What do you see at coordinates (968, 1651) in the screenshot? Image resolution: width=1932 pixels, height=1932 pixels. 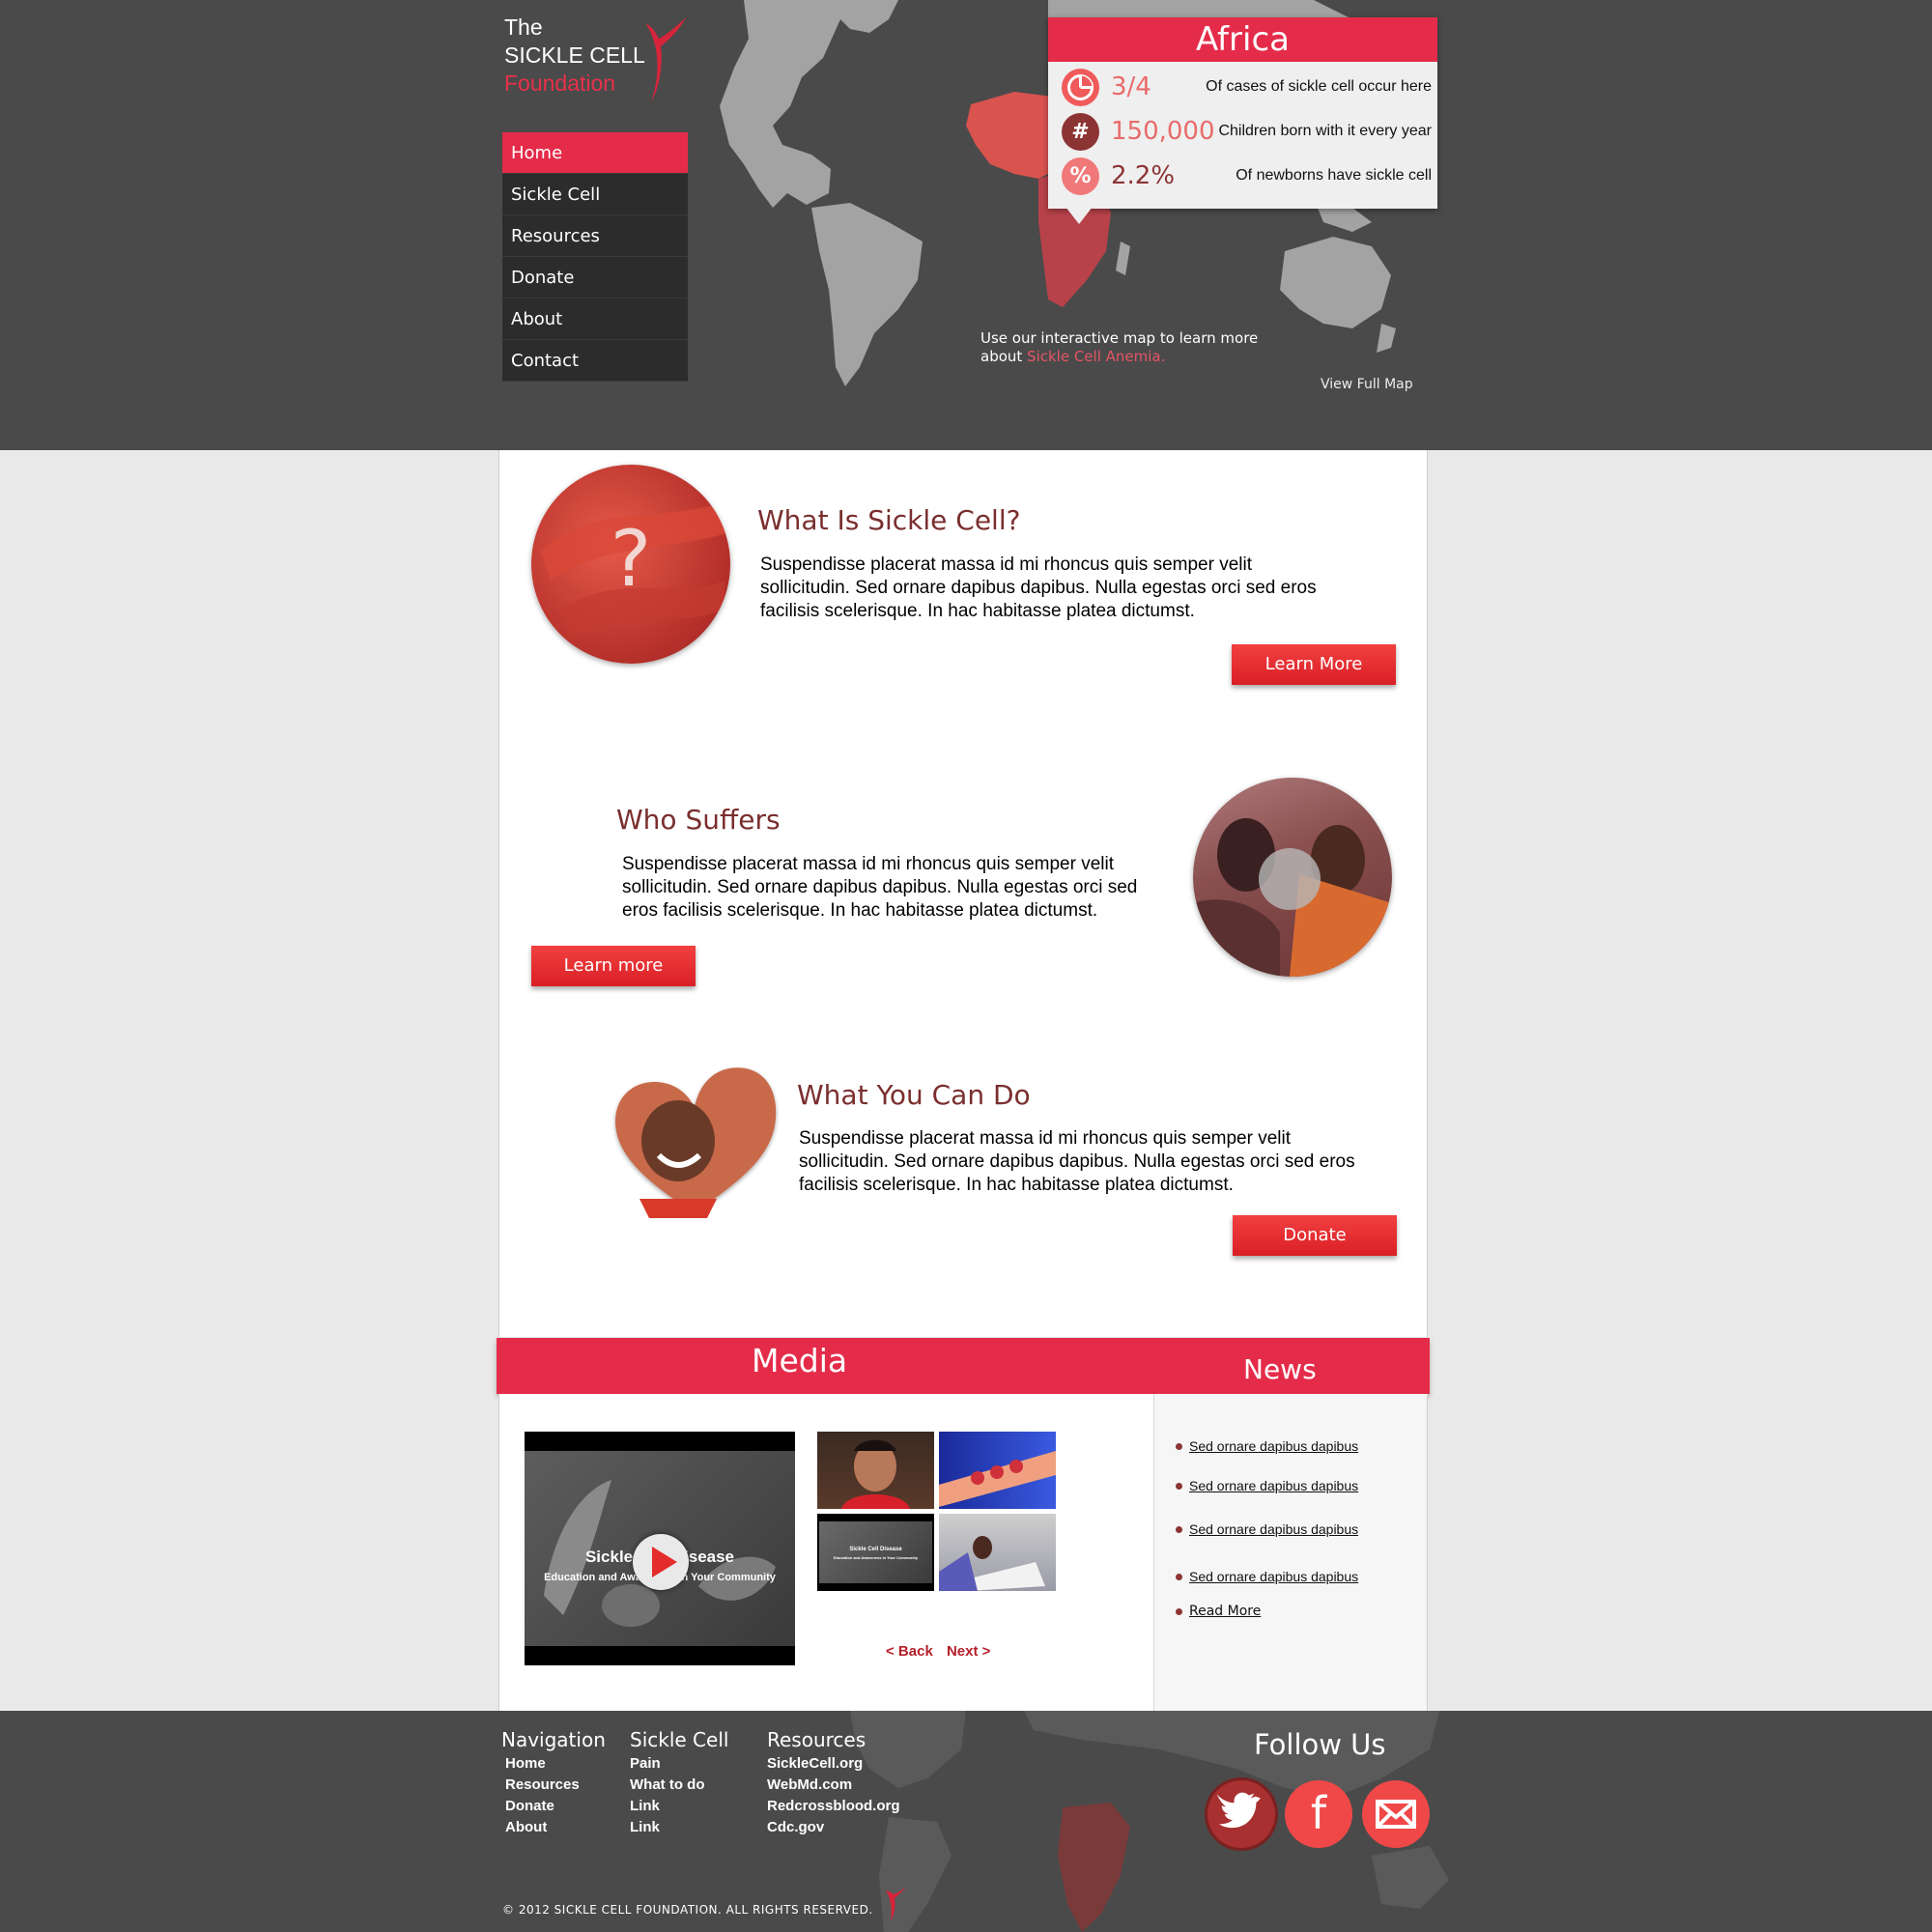 I see `next-link: Next >` at bounding box center [968, 1651].